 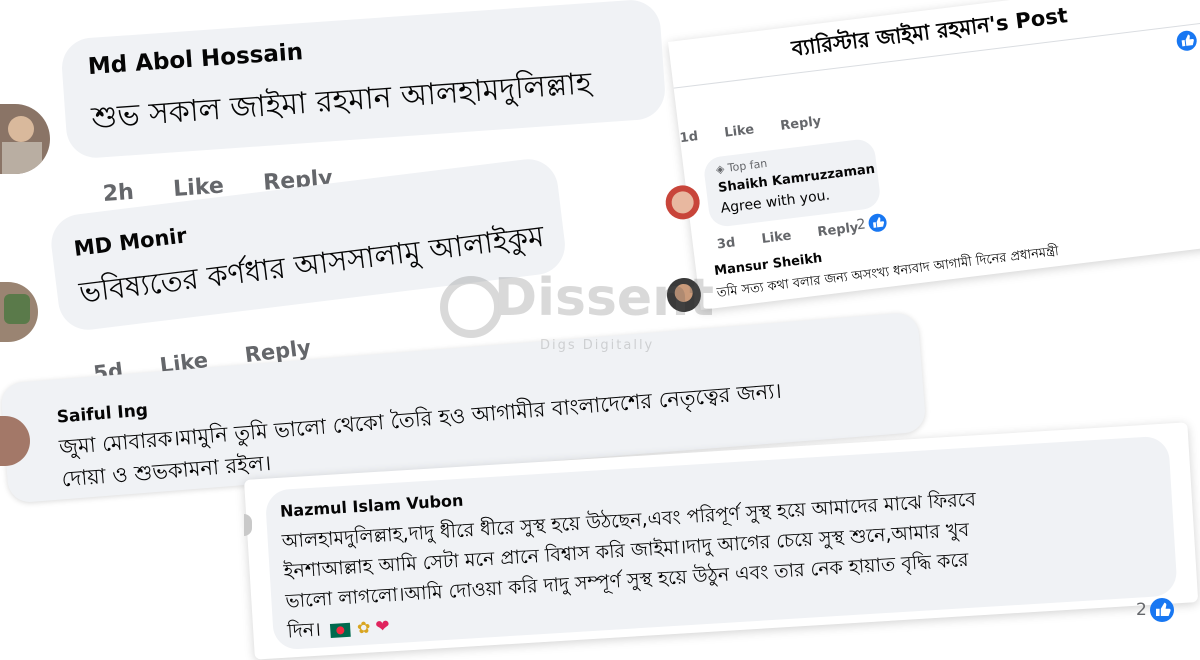 What do you see at coordinates (304, 630) in the screenshot?
I see `comment-text-line-4: দিন।` at bounding box center [304, 630].